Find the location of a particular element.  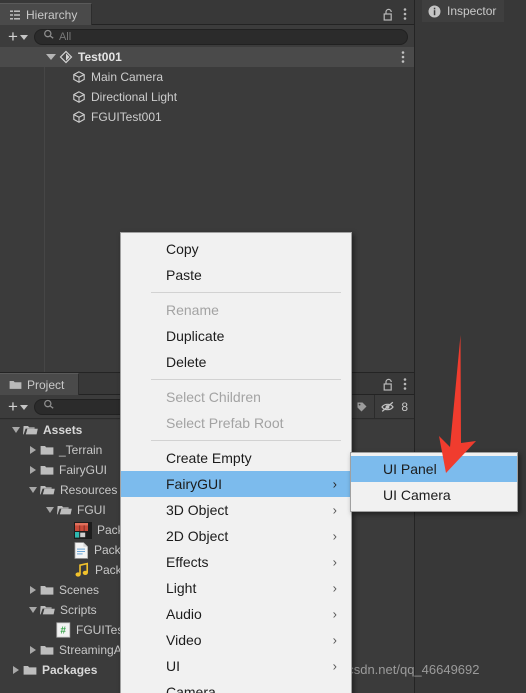

fairygui-submenu: UI Panel UI Camera is located at coordinates (434, 482).